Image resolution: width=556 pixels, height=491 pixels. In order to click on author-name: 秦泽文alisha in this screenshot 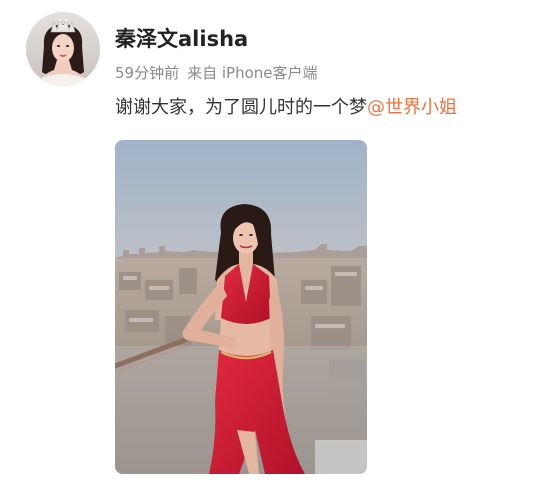, I will do `click(181, 39)`.